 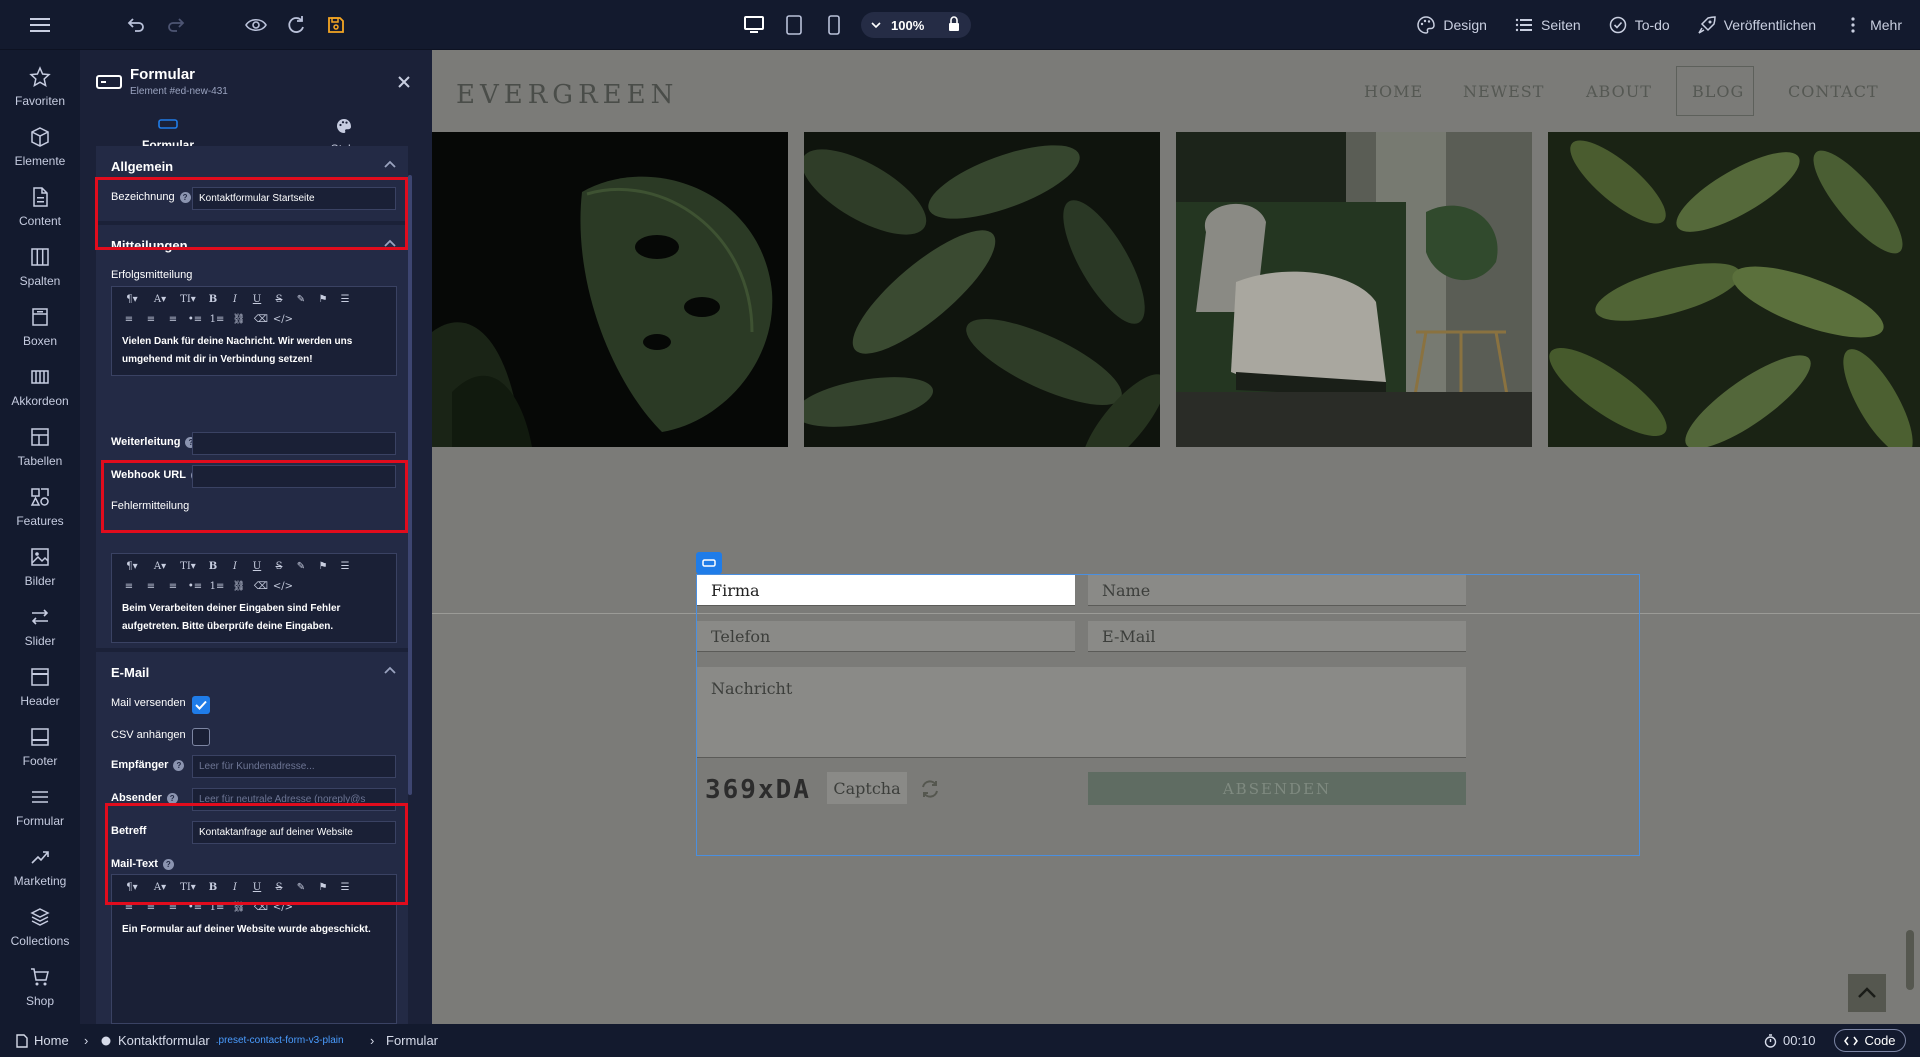 What do you see at coordinates (42, 1040) in the screenshot?
I see `breadcrumb-home: Home` at bounding box center [42, 1040].